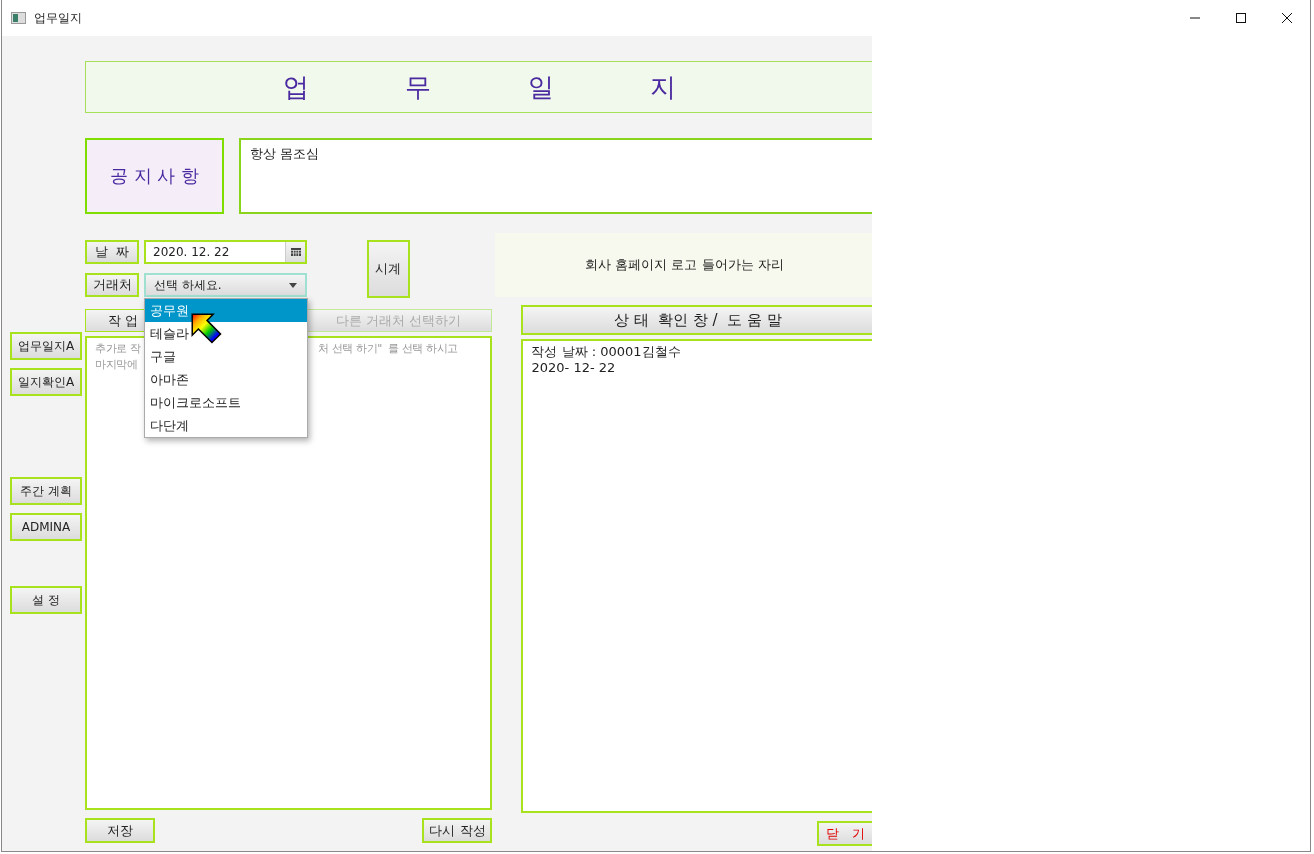 This screenshot has height=854, width=1314. Describe the element at coordinates (18, 18) in the screenshot. I see `window-icon` at that location.